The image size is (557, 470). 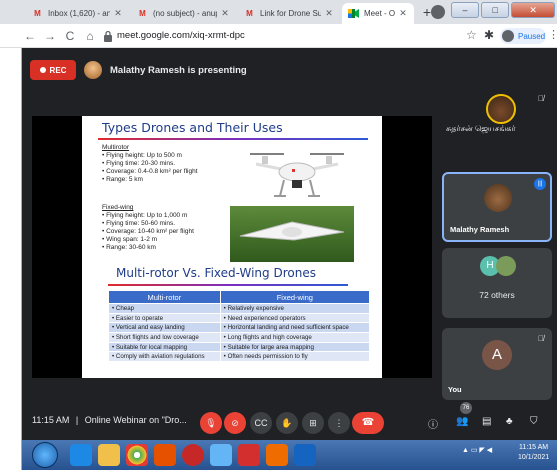 What do you see at coordinates (77, 13) in the screenshot?
I see `tab-inbox: M Inbox (1,620) - anupriya... ✕` at bounding box center [77, 13].